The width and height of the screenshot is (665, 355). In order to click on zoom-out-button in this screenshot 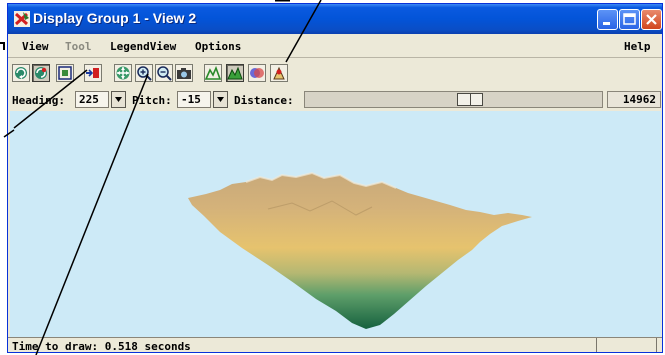, I will do `click(164, 73)`.